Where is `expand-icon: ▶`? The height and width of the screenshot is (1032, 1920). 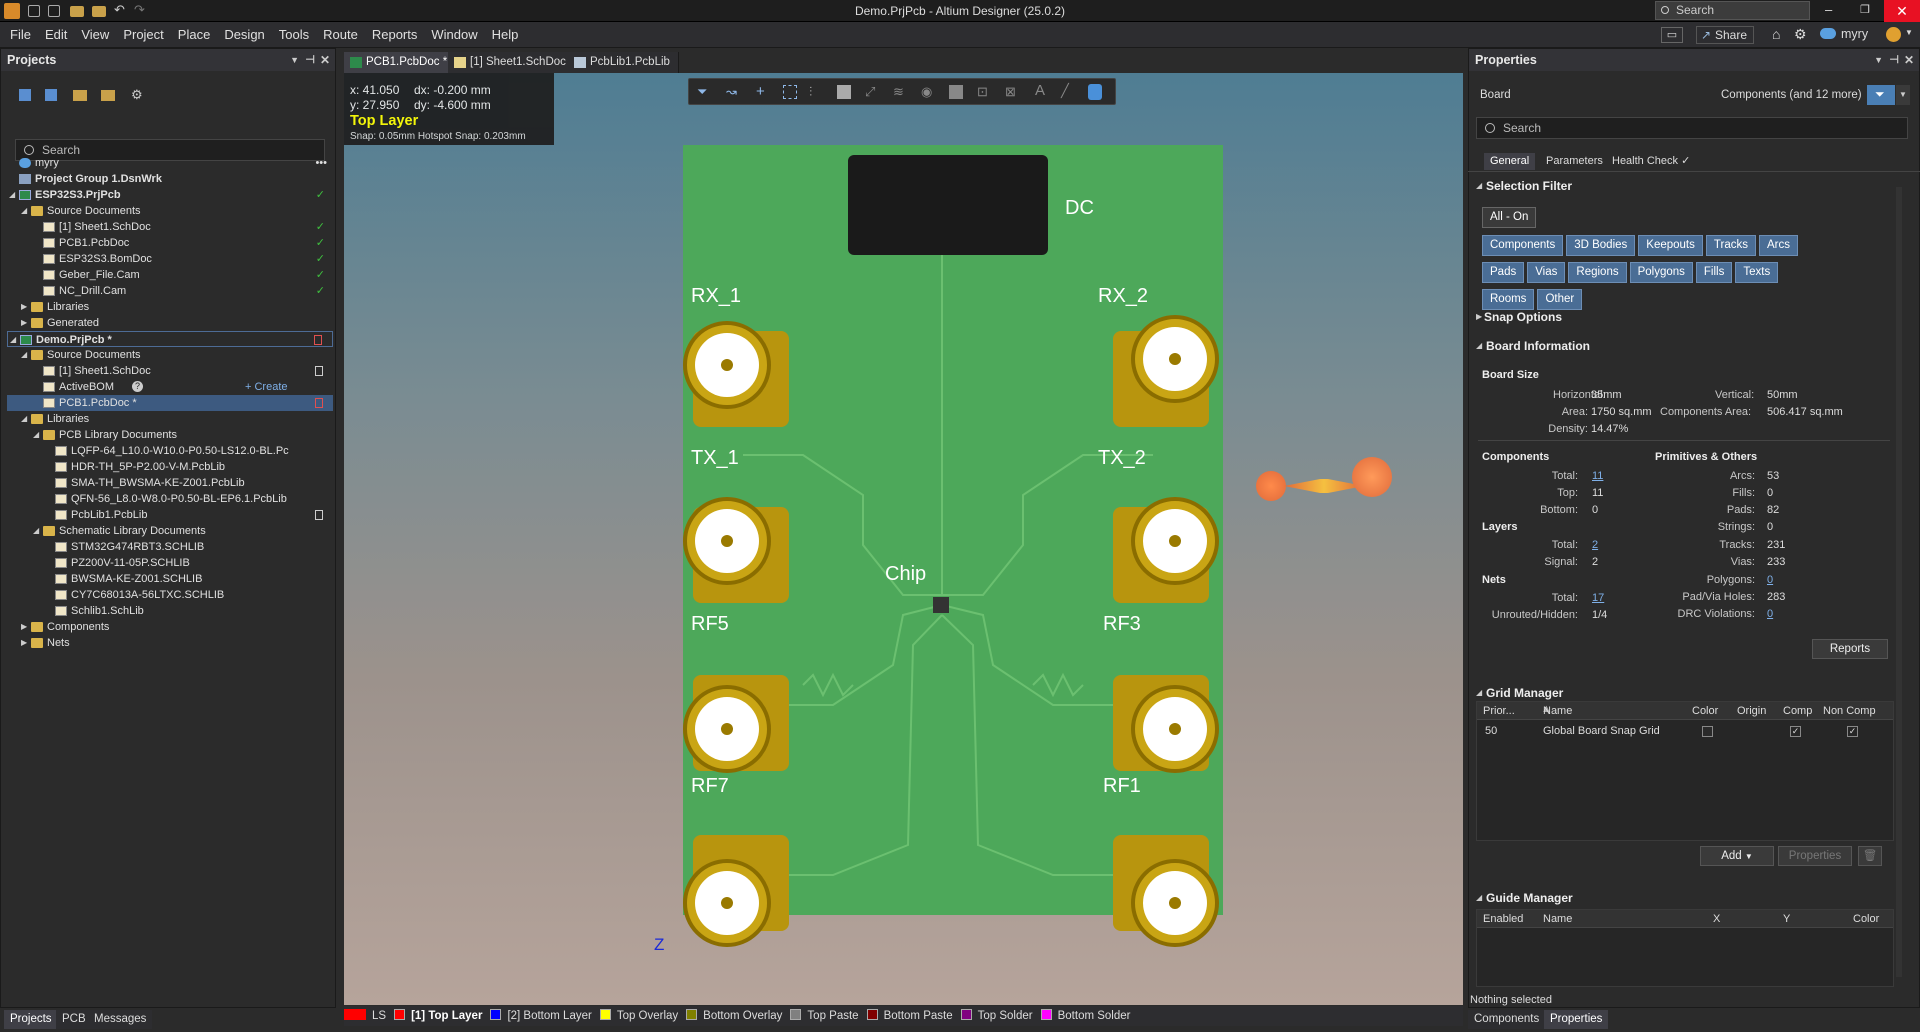 expand-icon: ▶ is located at coordinates (24, 323).